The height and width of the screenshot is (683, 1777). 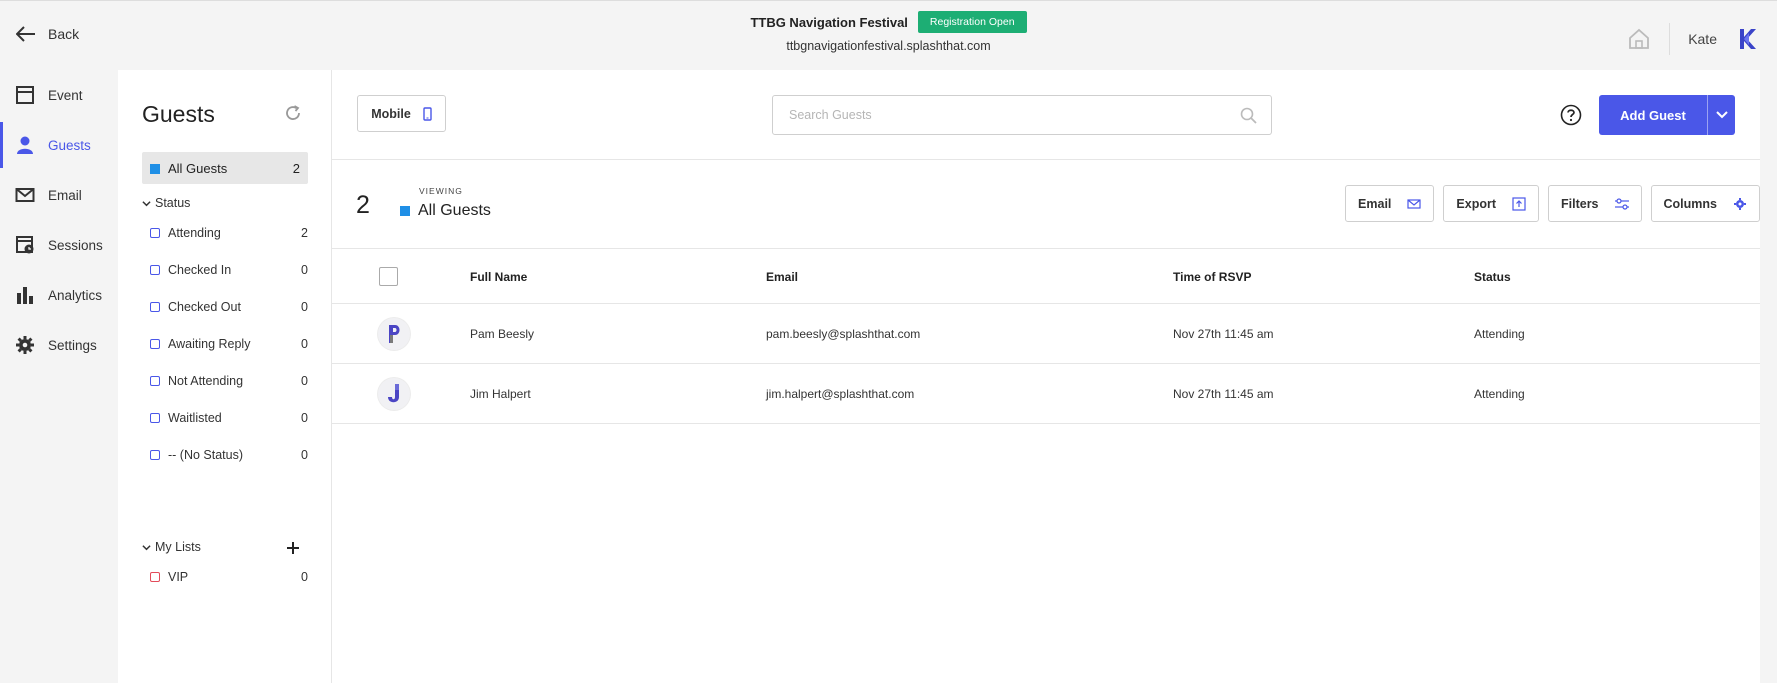 I want to click on settings-icon, so click(x=25, y=345).